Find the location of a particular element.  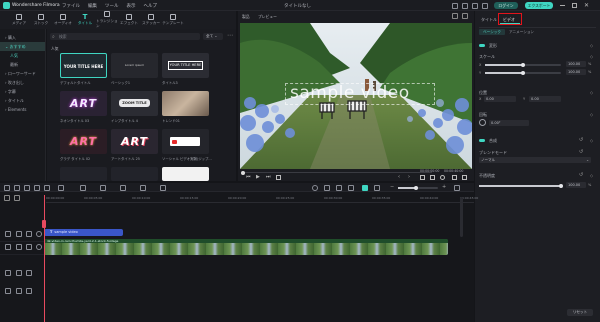

text-tool-icon is located at coordinates (103, 187).